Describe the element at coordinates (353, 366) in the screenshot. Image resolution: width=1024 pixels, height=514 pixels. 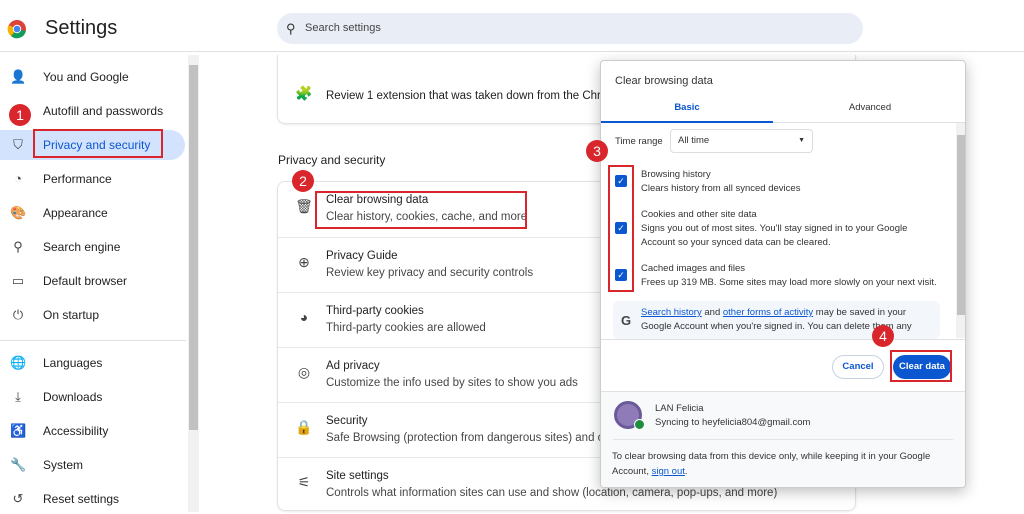
I see `row-title: Ad privacy` at that location.